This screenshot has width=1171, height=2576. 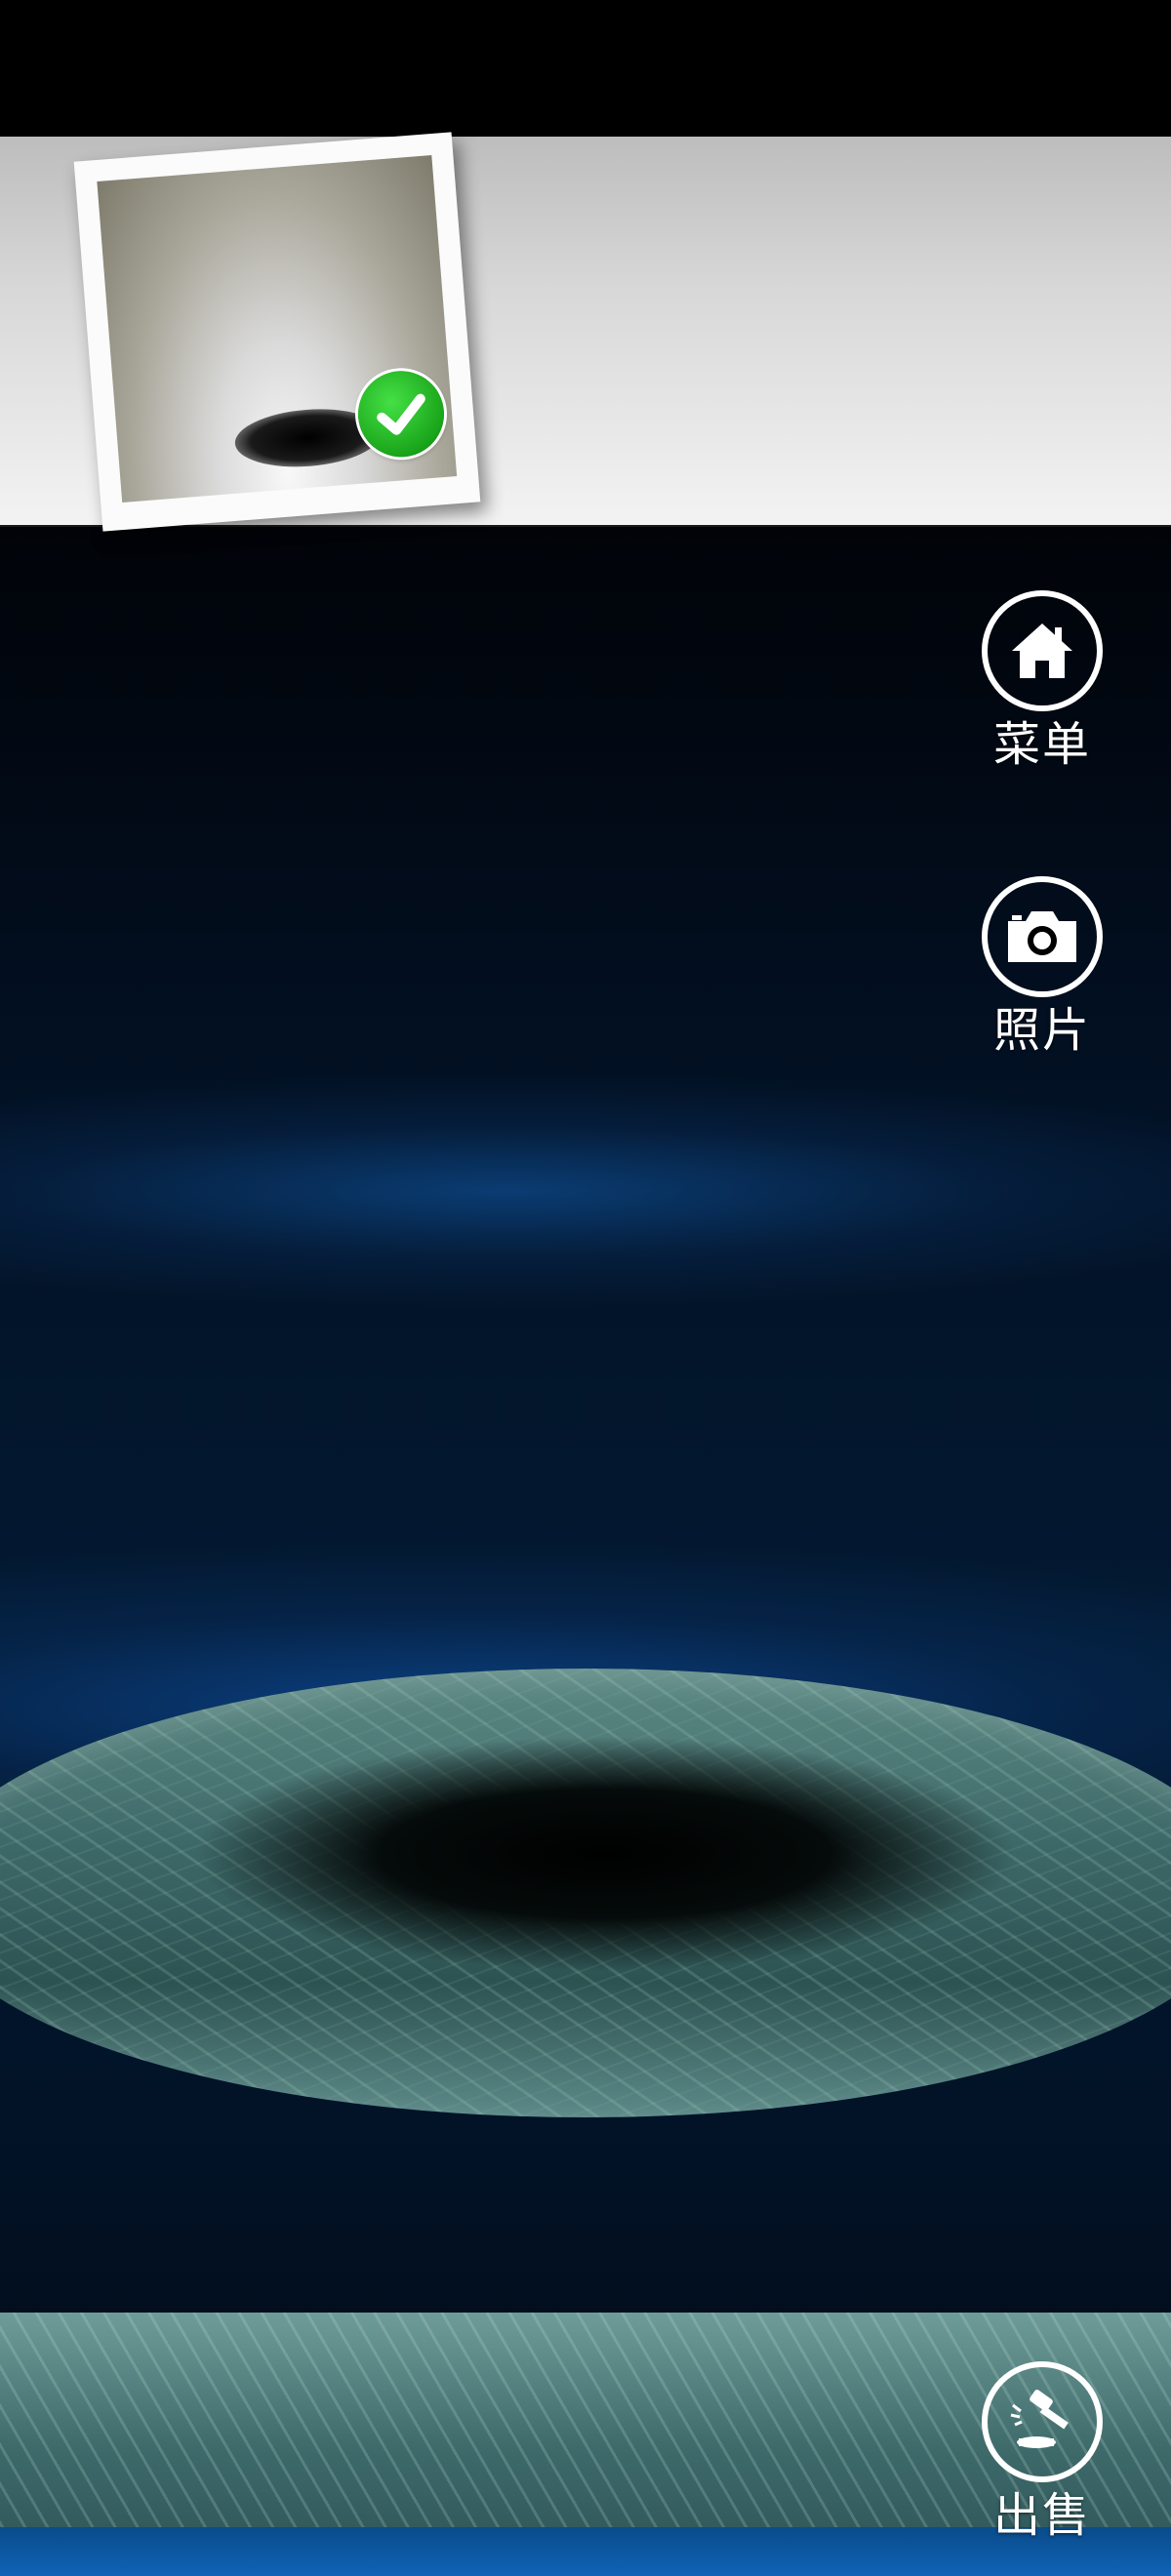 What do you see at coordinates (277, 332) in the screenshot?
I see `photo-thumbnail` at bounding box center [277, 332].